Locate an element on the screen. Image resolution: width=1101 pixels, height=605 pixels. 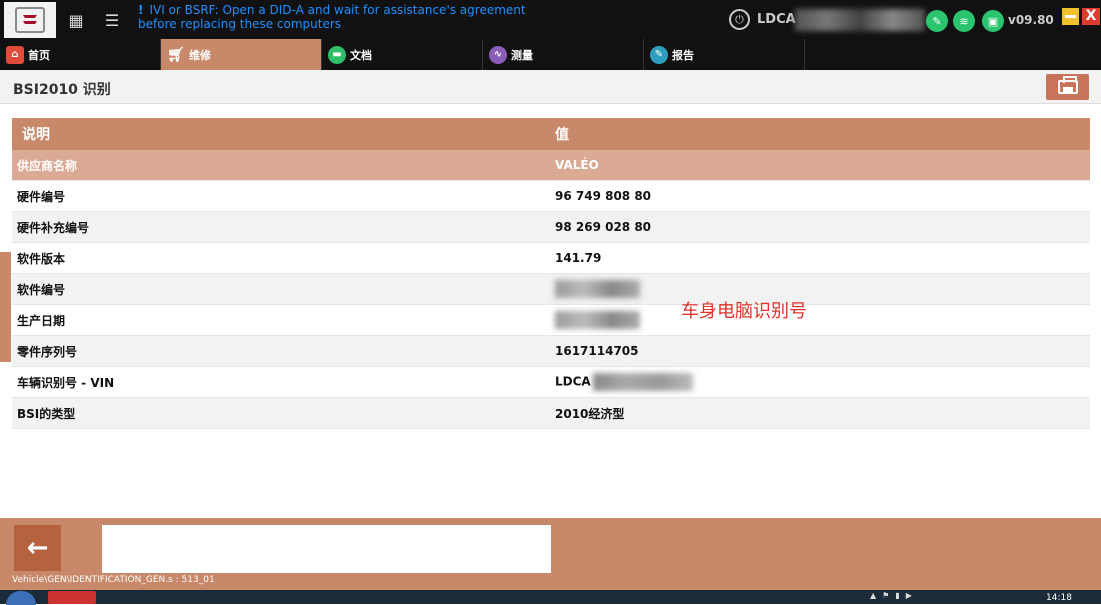
table-row: 硬件编号 96 749 808 80 is located at coordinates (551, 196).